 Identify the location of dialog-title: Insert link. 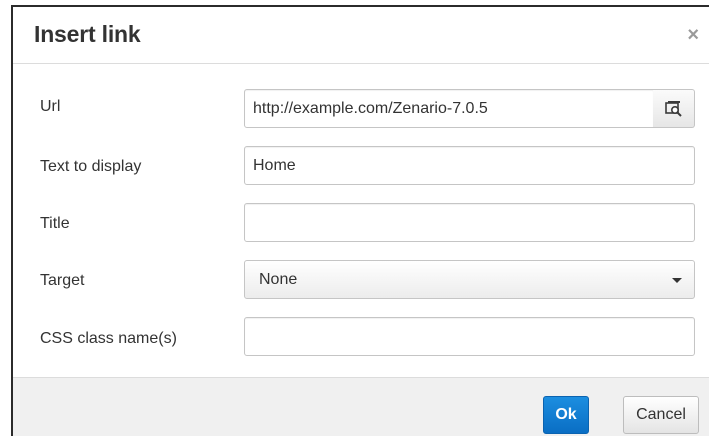
(87, 34).